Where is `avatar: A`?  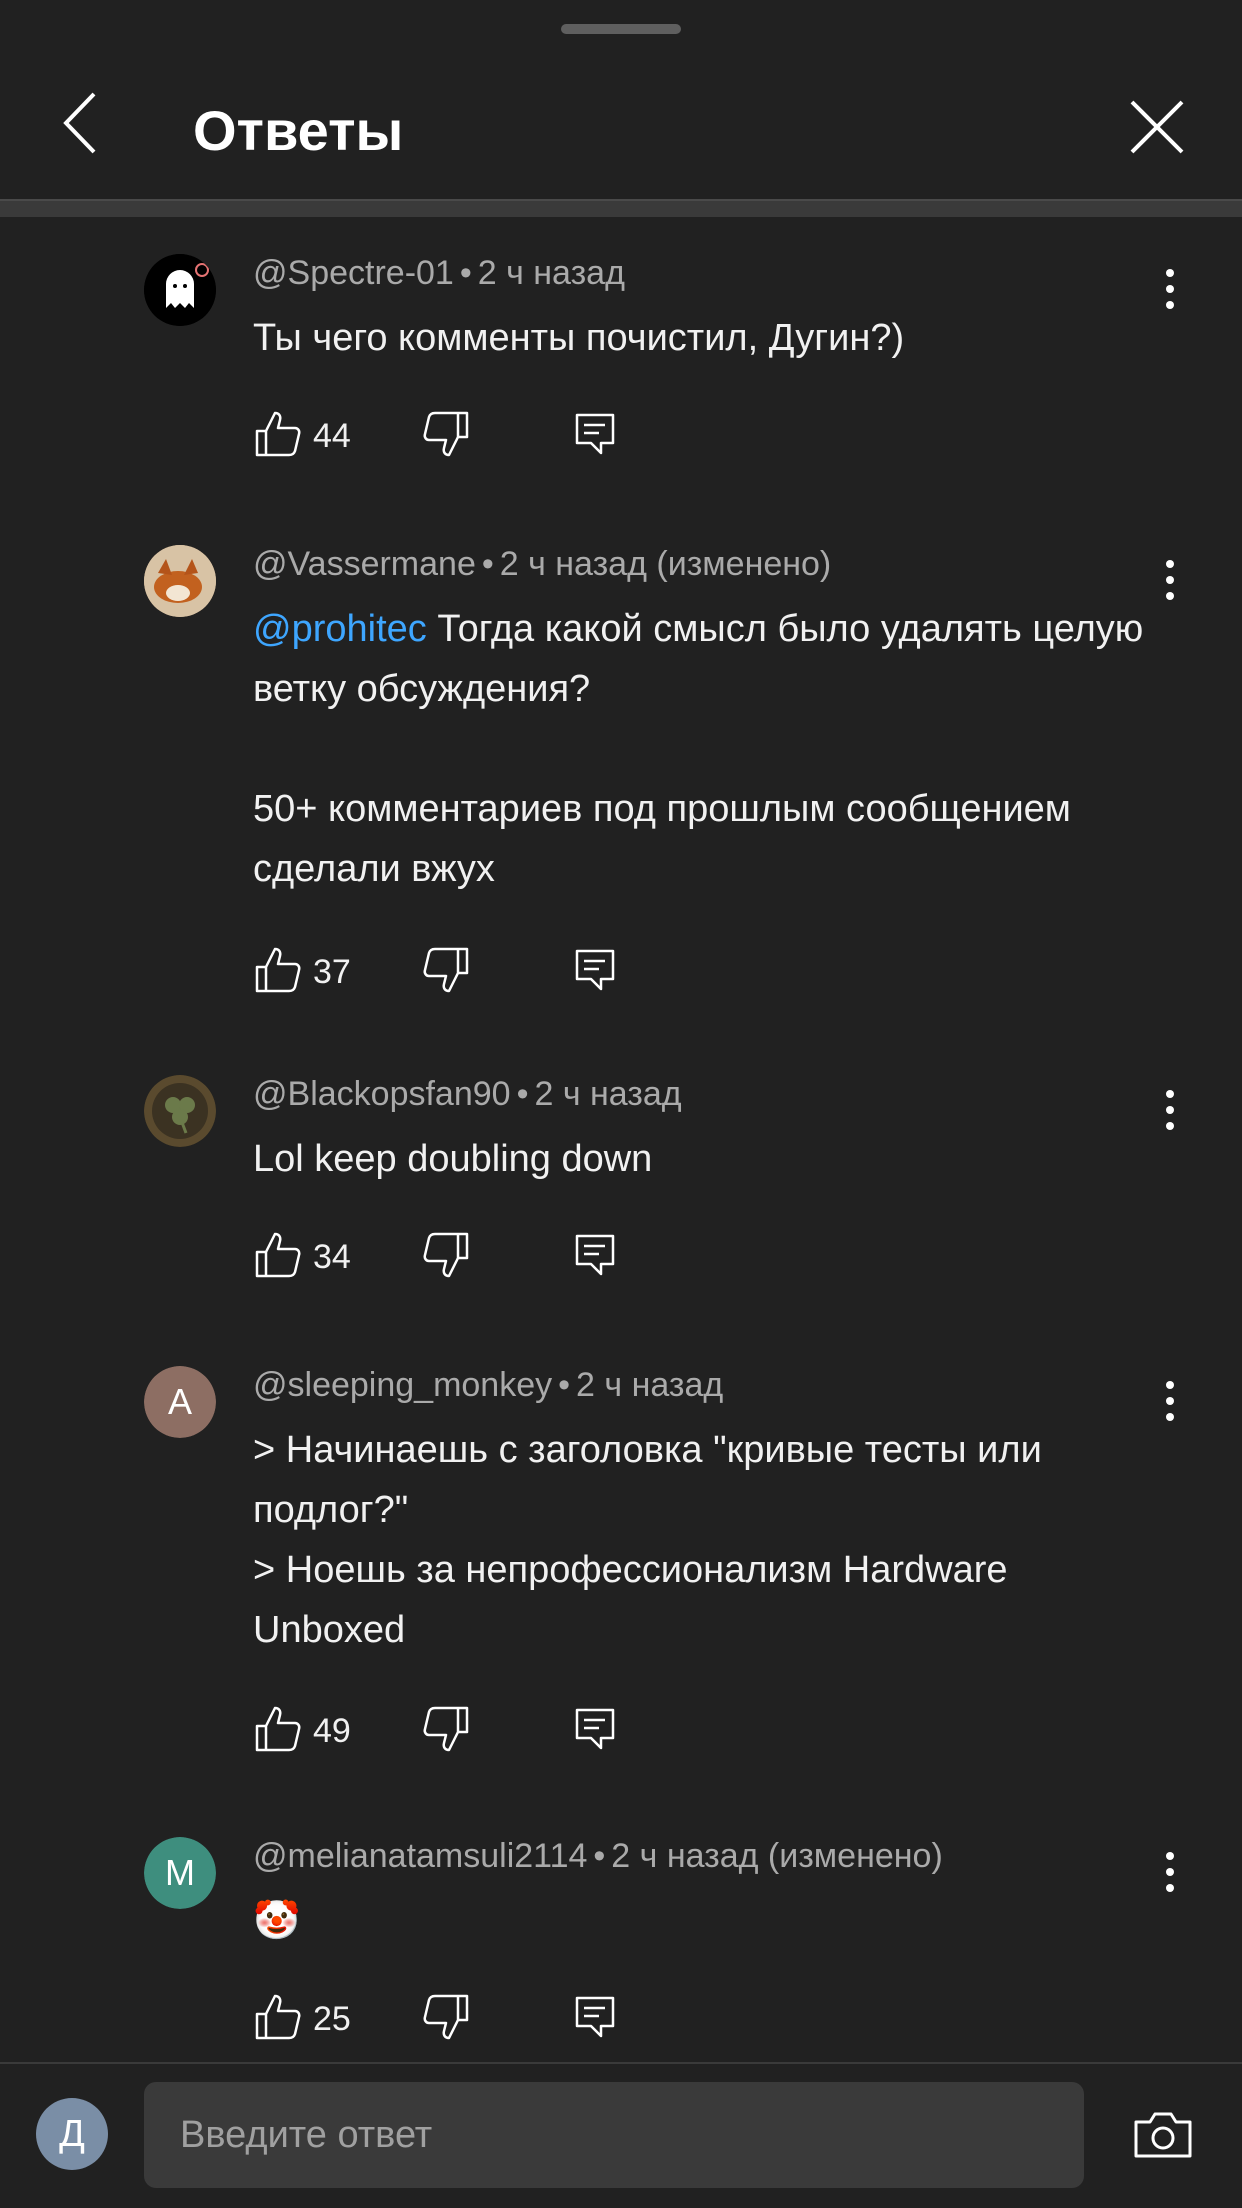 avatar: A is located at coordinates (180, 1402).